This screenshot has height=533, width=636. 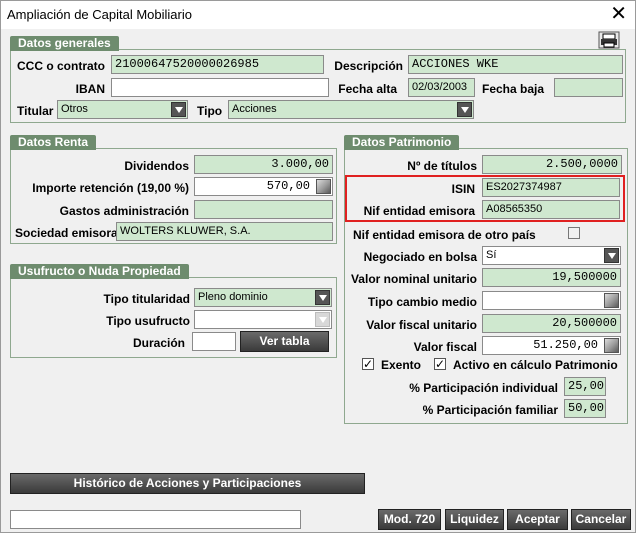 I want to click on part-individual-label: % Participación individual, so click(x=483, y=388).